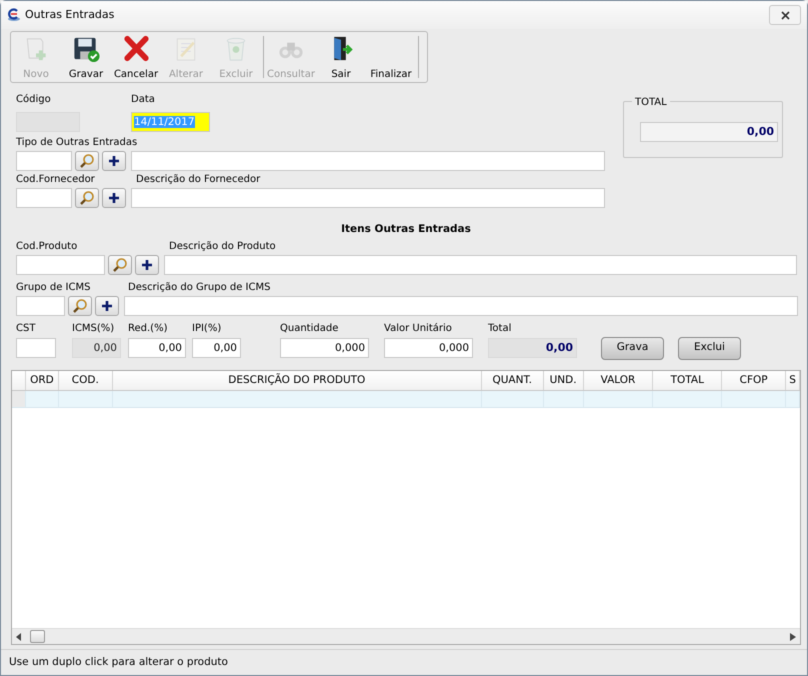 The height and width of the screenshot is (676, 808). I want to click on close-icon, so click(785, 15).